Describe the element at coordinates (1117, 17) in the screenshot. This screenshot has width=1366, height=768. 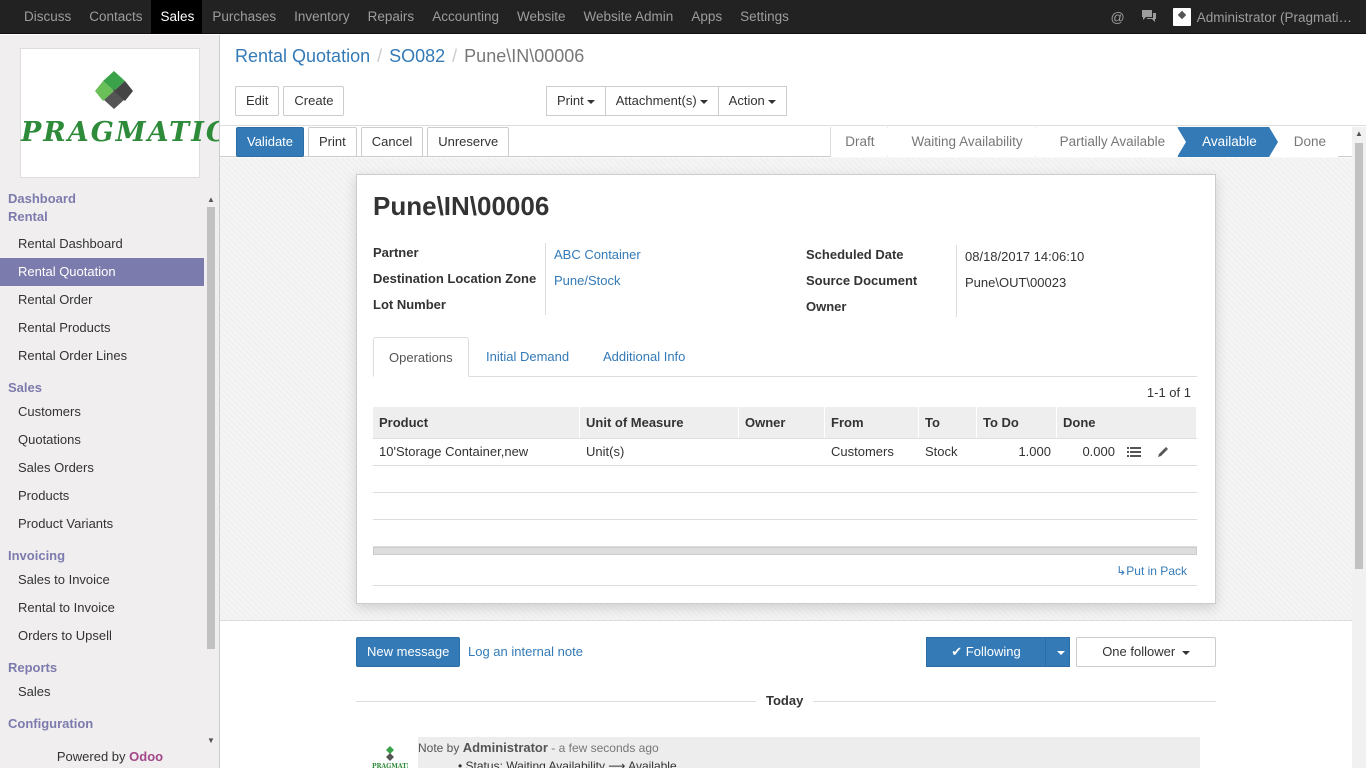
I see `at-icon: @` at that location.